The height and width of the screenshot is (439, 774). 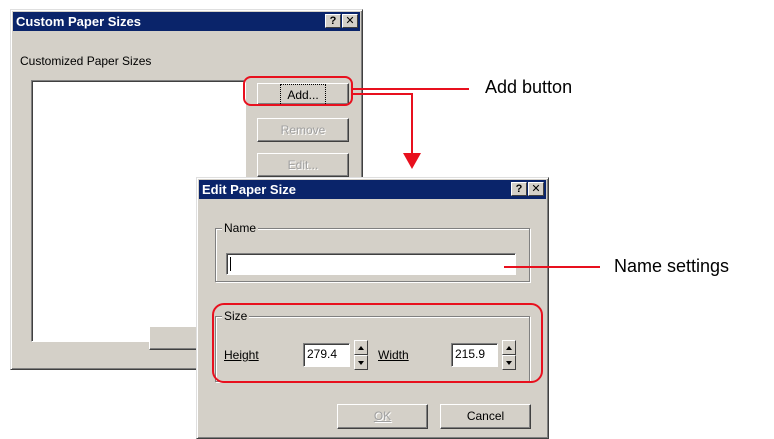 What do you see at coordinates (377, 343) in the screenshot?
I see `size-group-highlight` at bounding box center [377, 343].